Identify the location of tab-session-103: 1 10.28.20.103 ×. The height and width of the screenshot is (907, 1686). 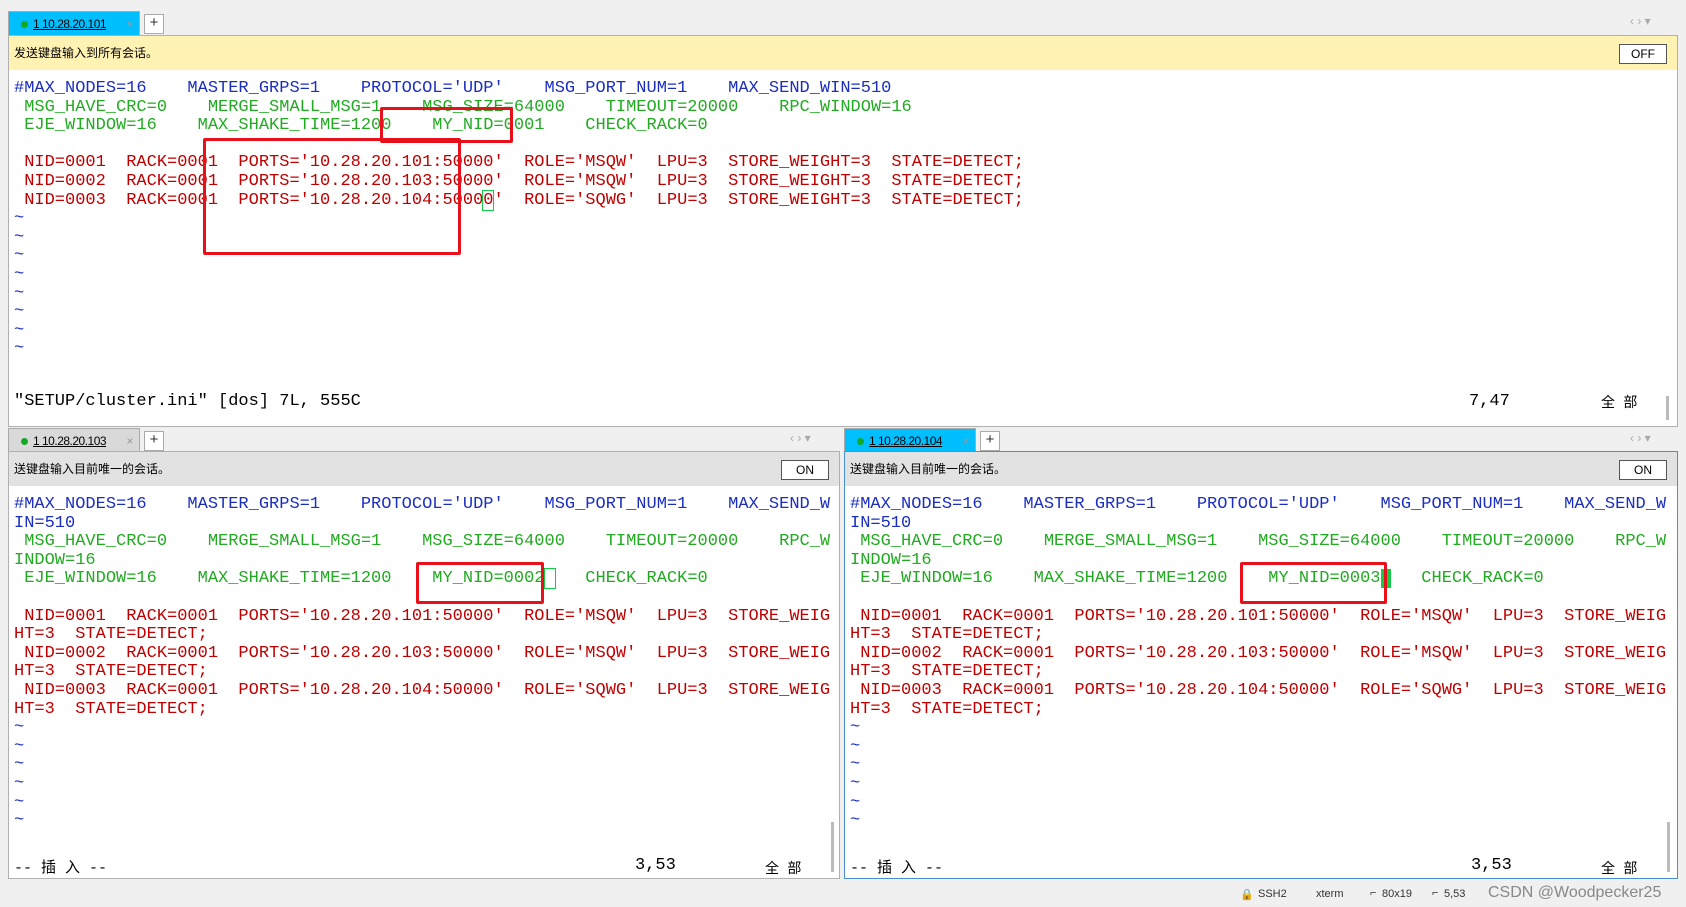
(74, 440).